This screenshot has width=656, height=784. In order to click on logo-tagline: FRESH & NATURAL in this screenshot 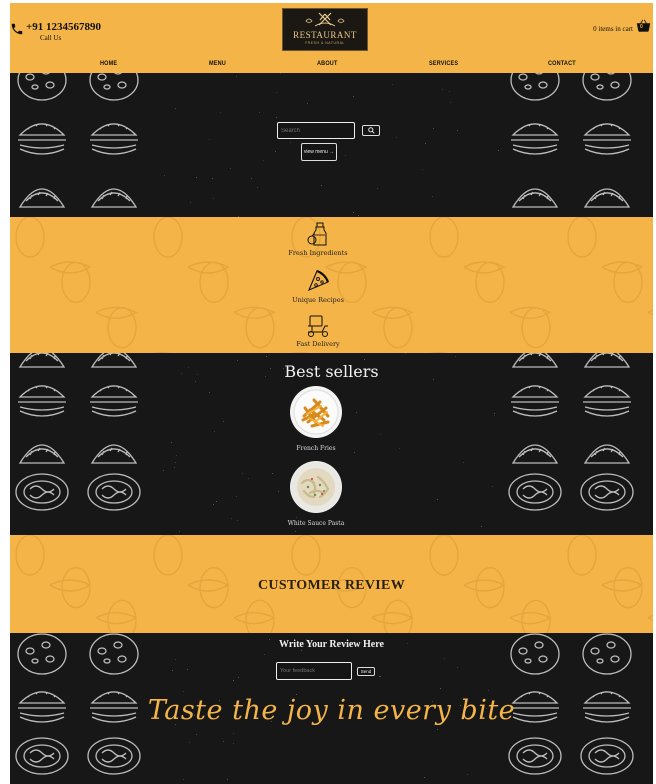, I will do `click(325, 43)`.